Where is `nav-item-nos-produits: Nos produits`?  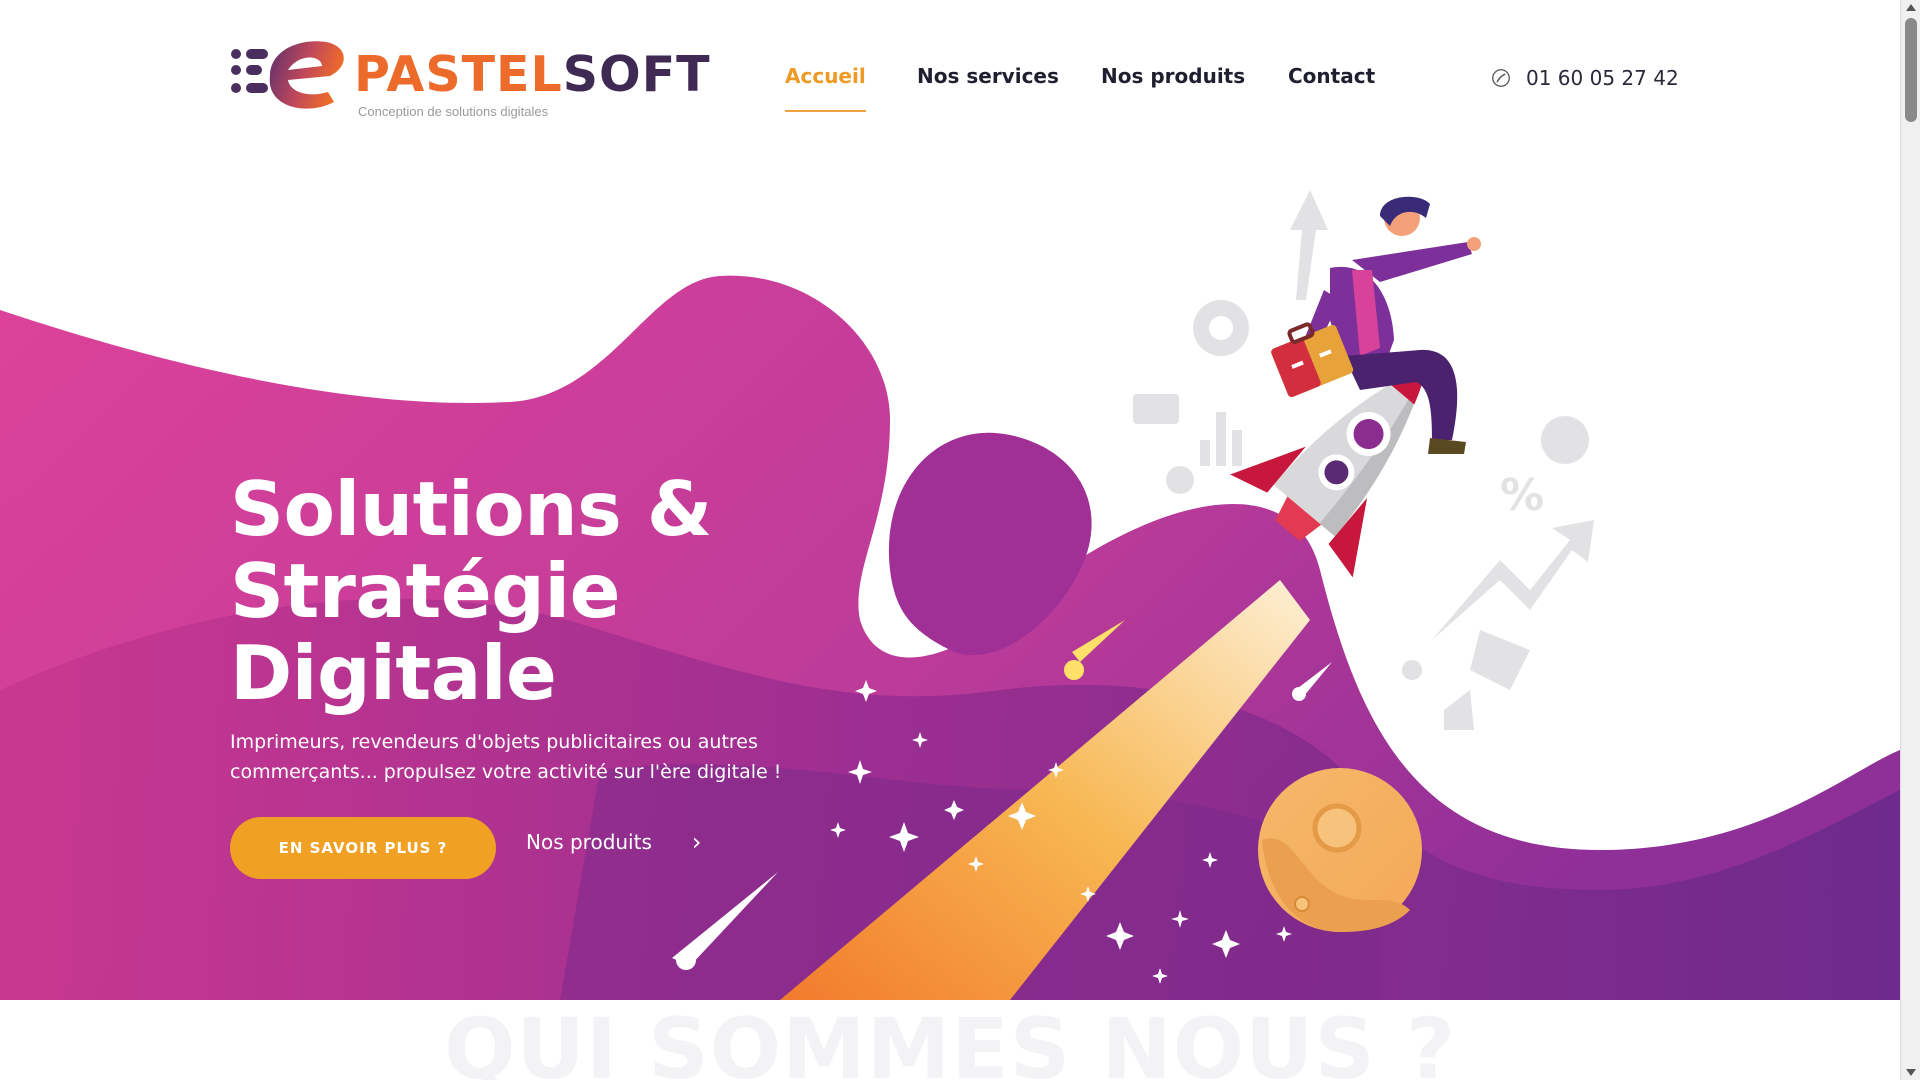
nav-item-nos-produits: Nos produits is located at coordinates (1173, 76).